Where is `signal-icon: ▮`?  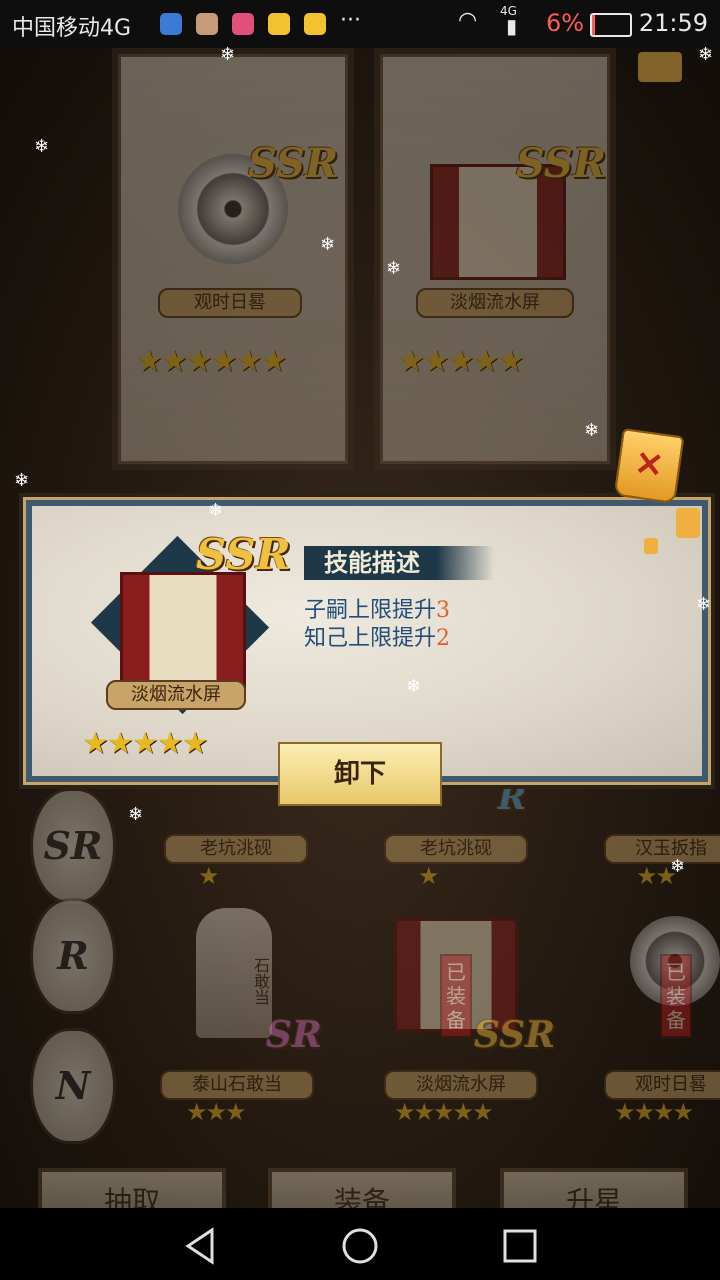 signal-icon: ▮ is located at coordinates (512, 26).